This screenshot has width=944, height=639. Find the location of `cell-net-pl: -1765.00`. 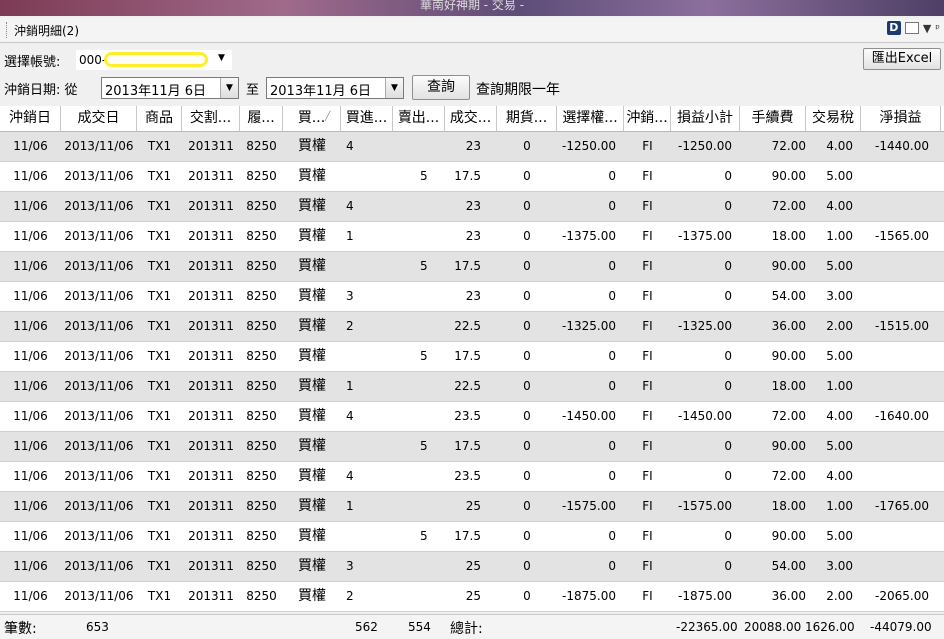

cell-net-pl: -1765.00 is located at coordinates (902, 506).